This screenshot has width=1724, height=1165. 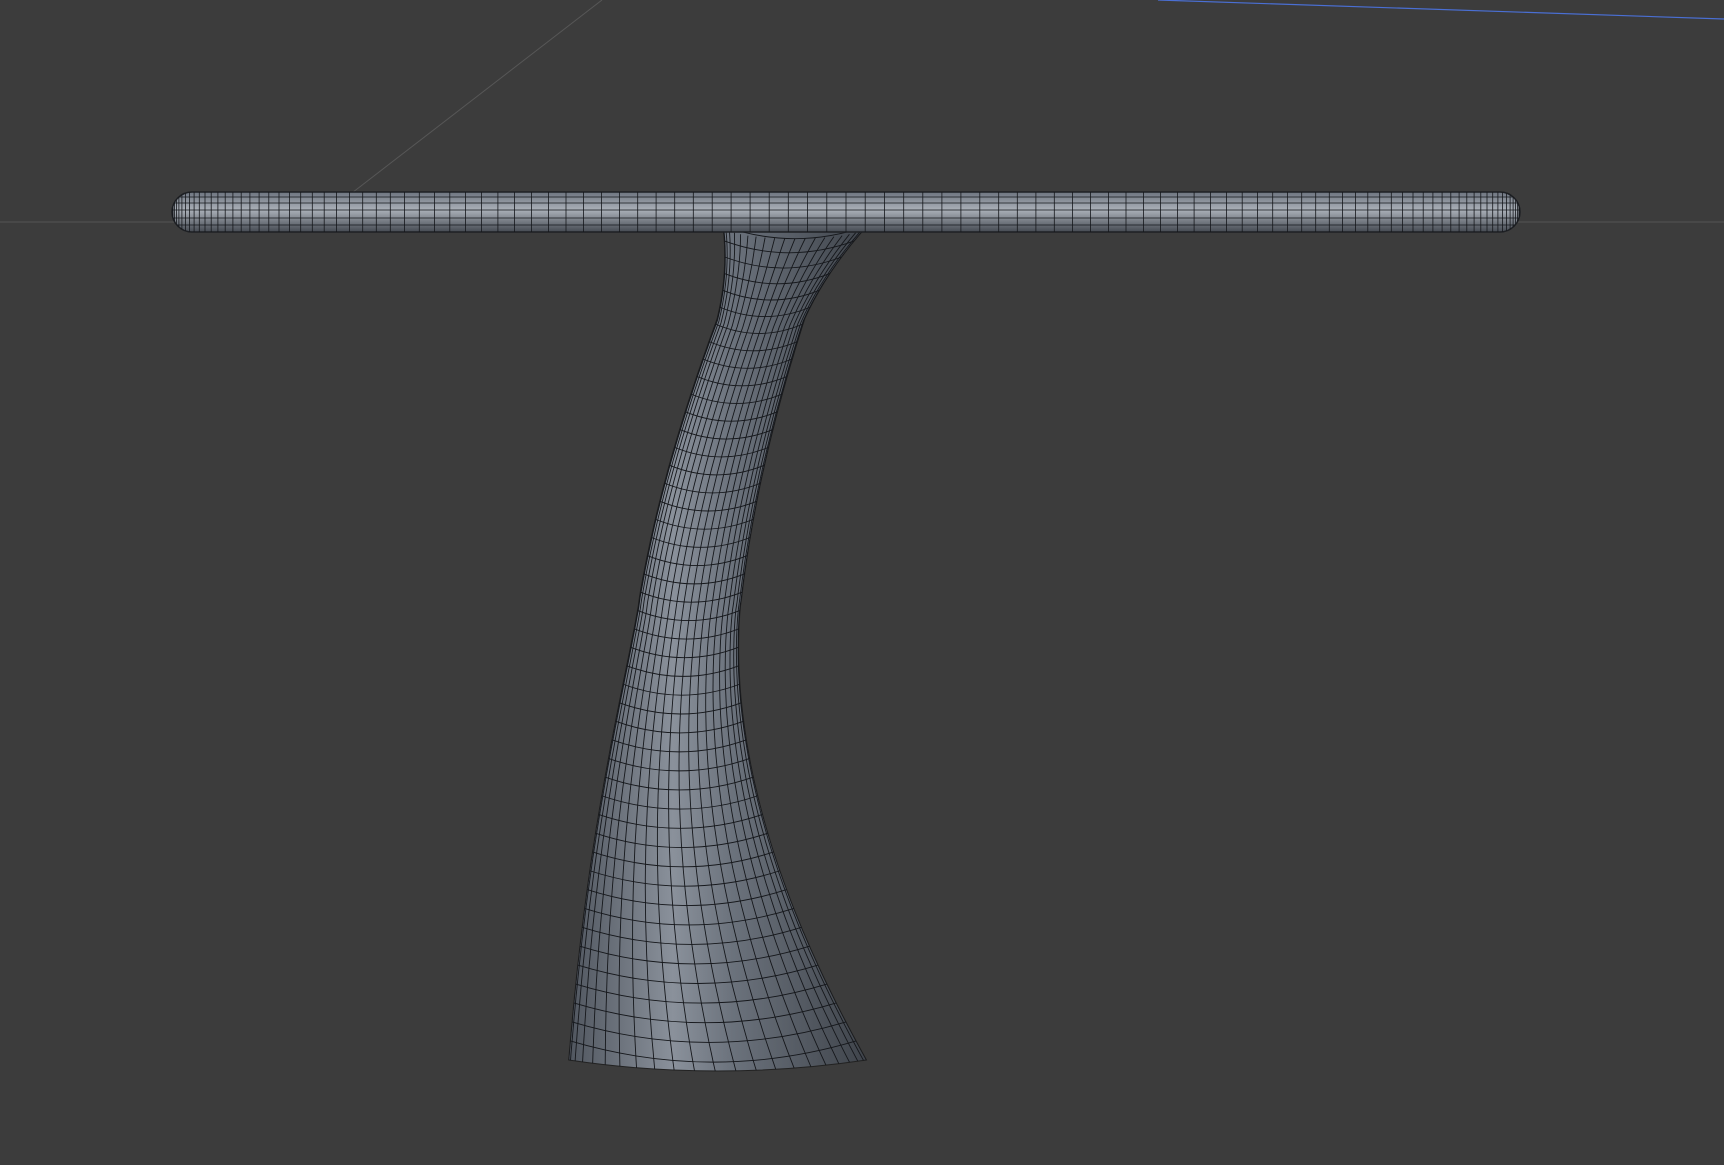 I want to click on axis-line-blue, so click(x=1440, y=10).